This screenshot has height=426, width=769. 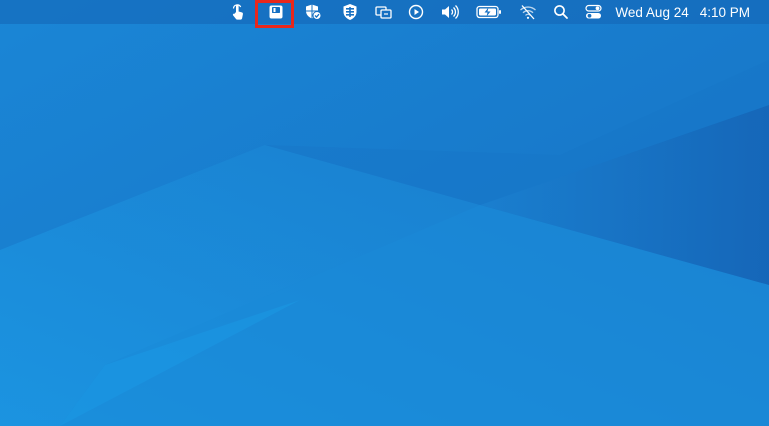 What do you see at coordinates (450, 12) in the screenshot?
I see `volume-icon` at bounding box center [450, 12].